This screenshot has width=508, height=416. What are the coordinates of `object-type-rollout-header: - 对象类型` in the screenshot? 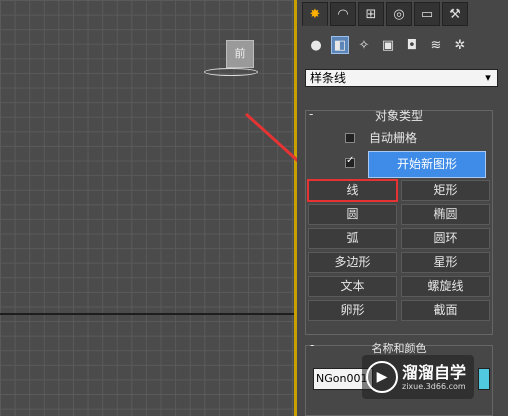 It's located at (399, 115).